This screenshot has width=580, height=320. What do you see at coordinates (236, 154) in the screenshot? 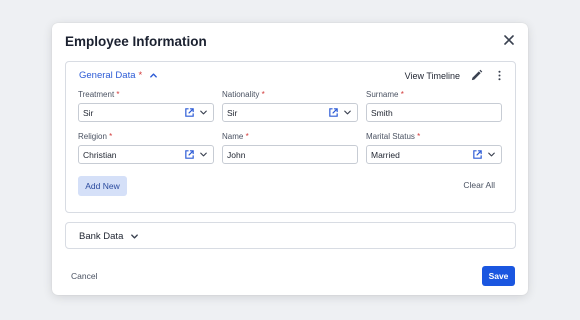
I see `field-value: John` at bounding box center [236, 154].